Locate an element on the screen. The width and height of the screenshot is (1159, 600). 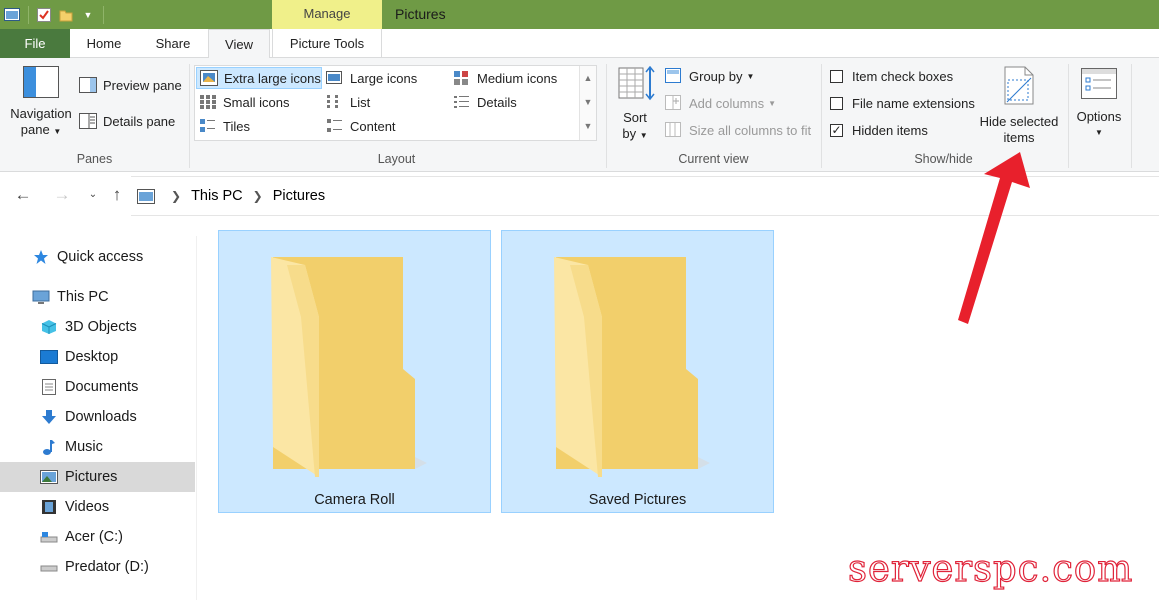
sidebar-item-label: 3D Objects is located at coordinates (101, 327).